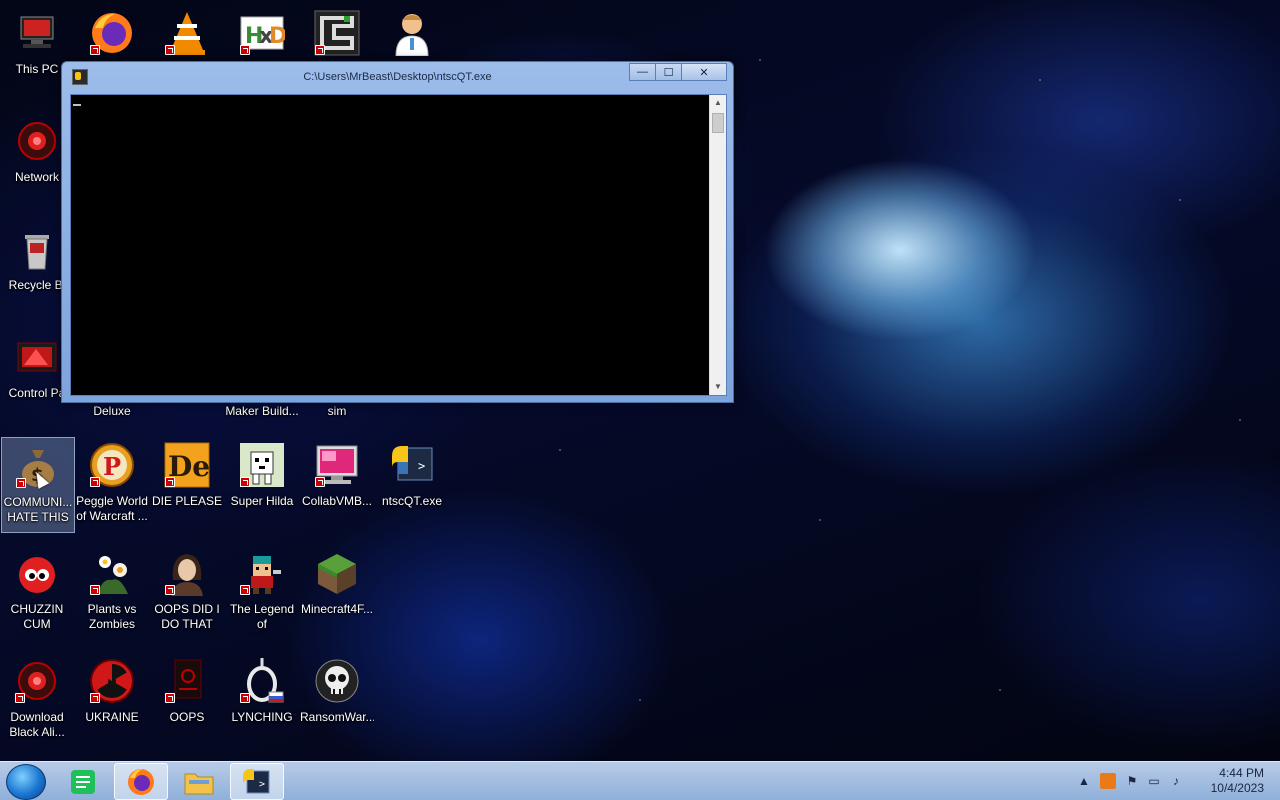 This screenshot has height=800, width=1280. I want to click on folder-icon, so click(199, 783).